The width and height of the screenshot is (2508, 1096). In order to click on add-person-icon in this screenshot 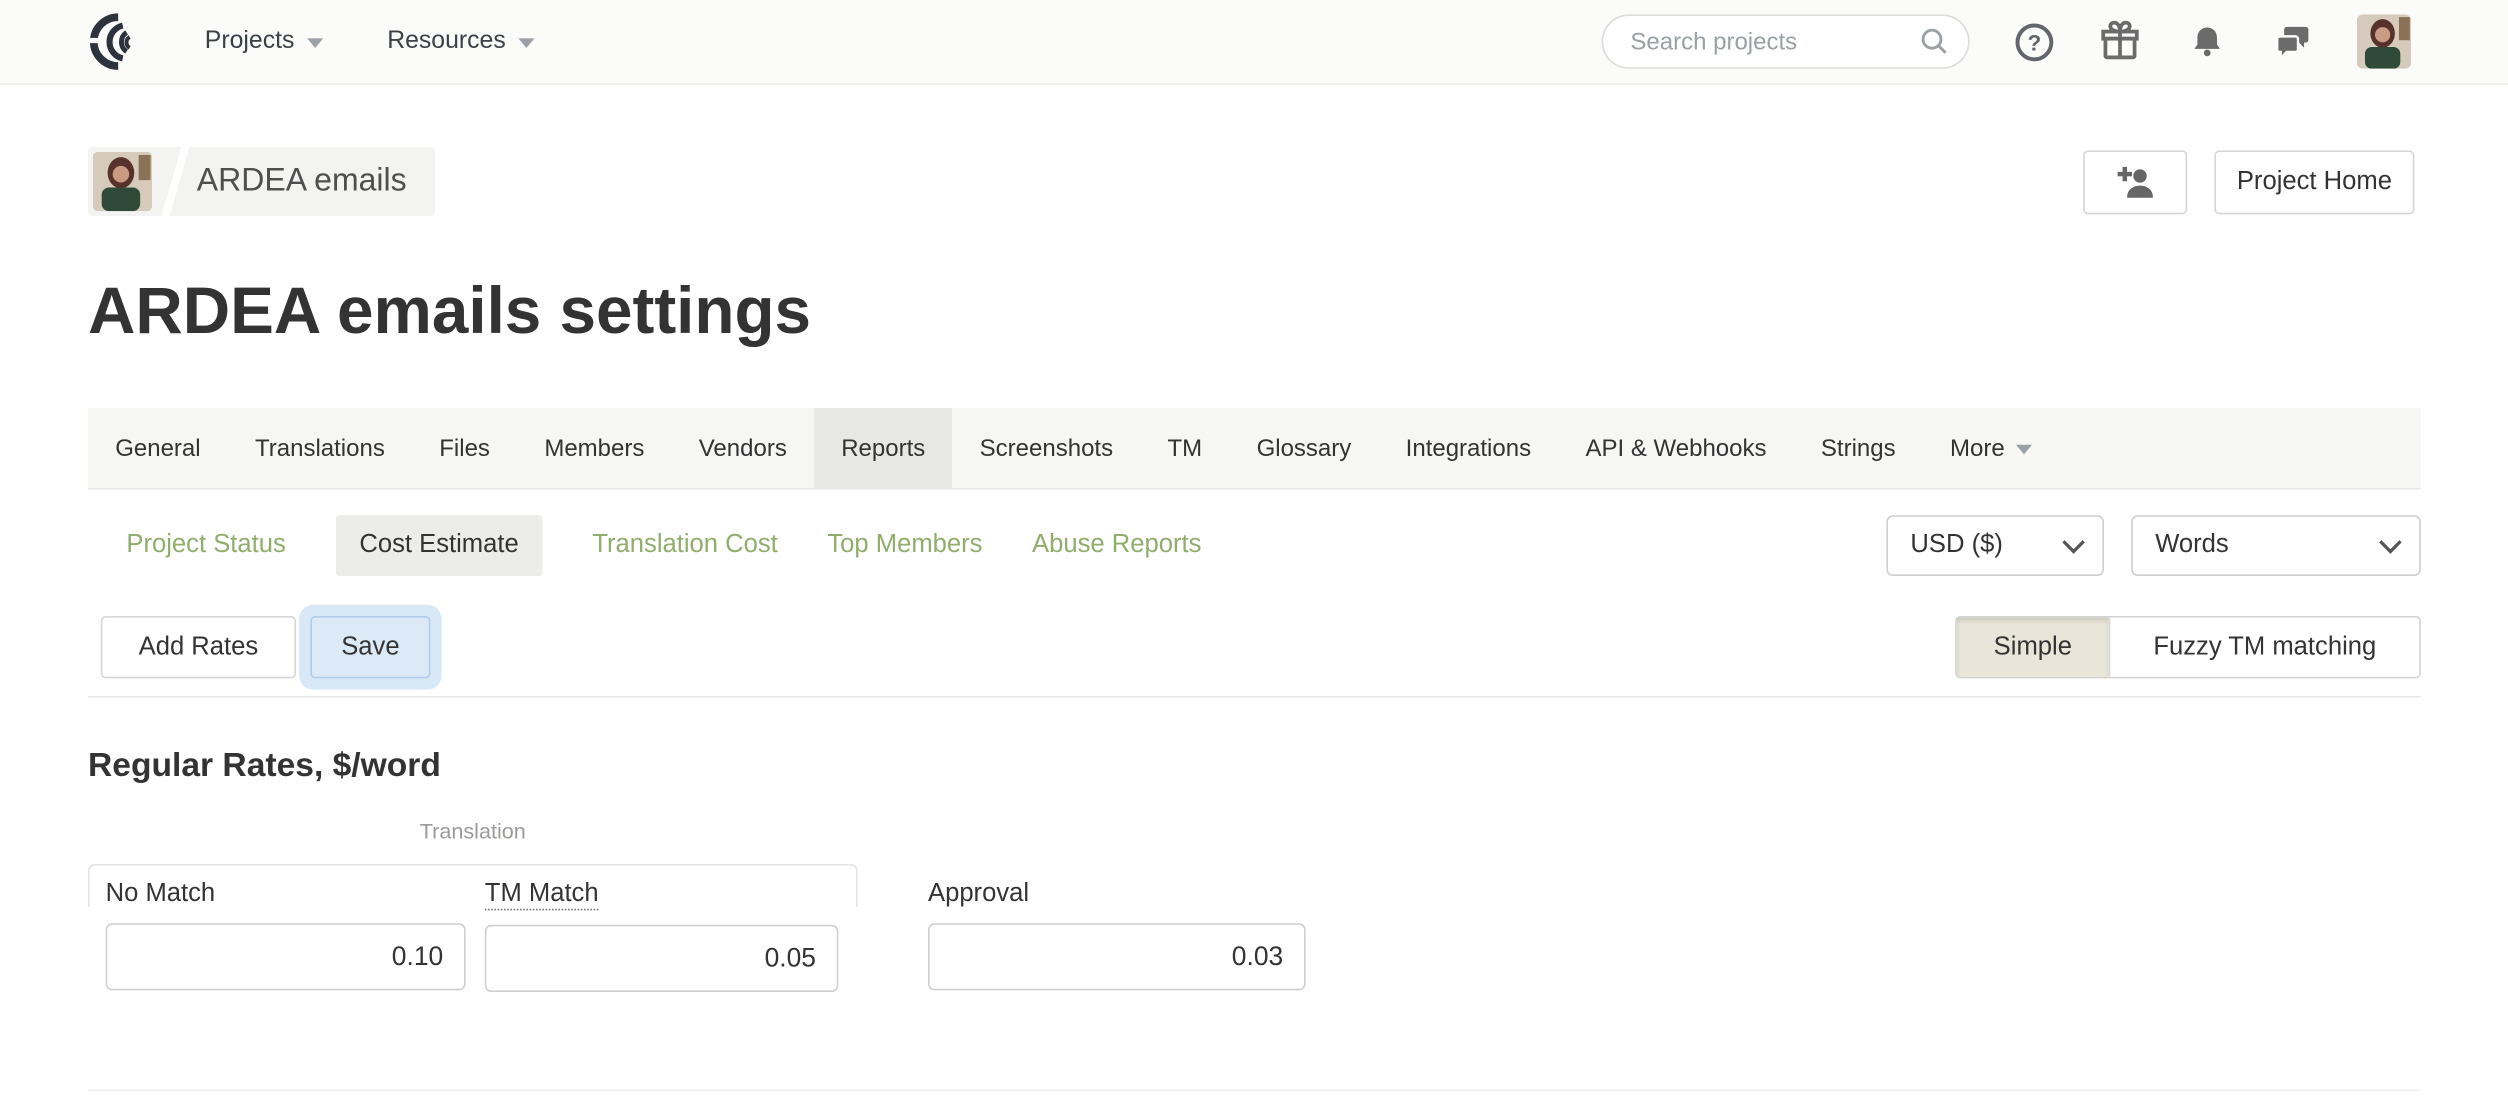, I will do `click(2134, 181)`.